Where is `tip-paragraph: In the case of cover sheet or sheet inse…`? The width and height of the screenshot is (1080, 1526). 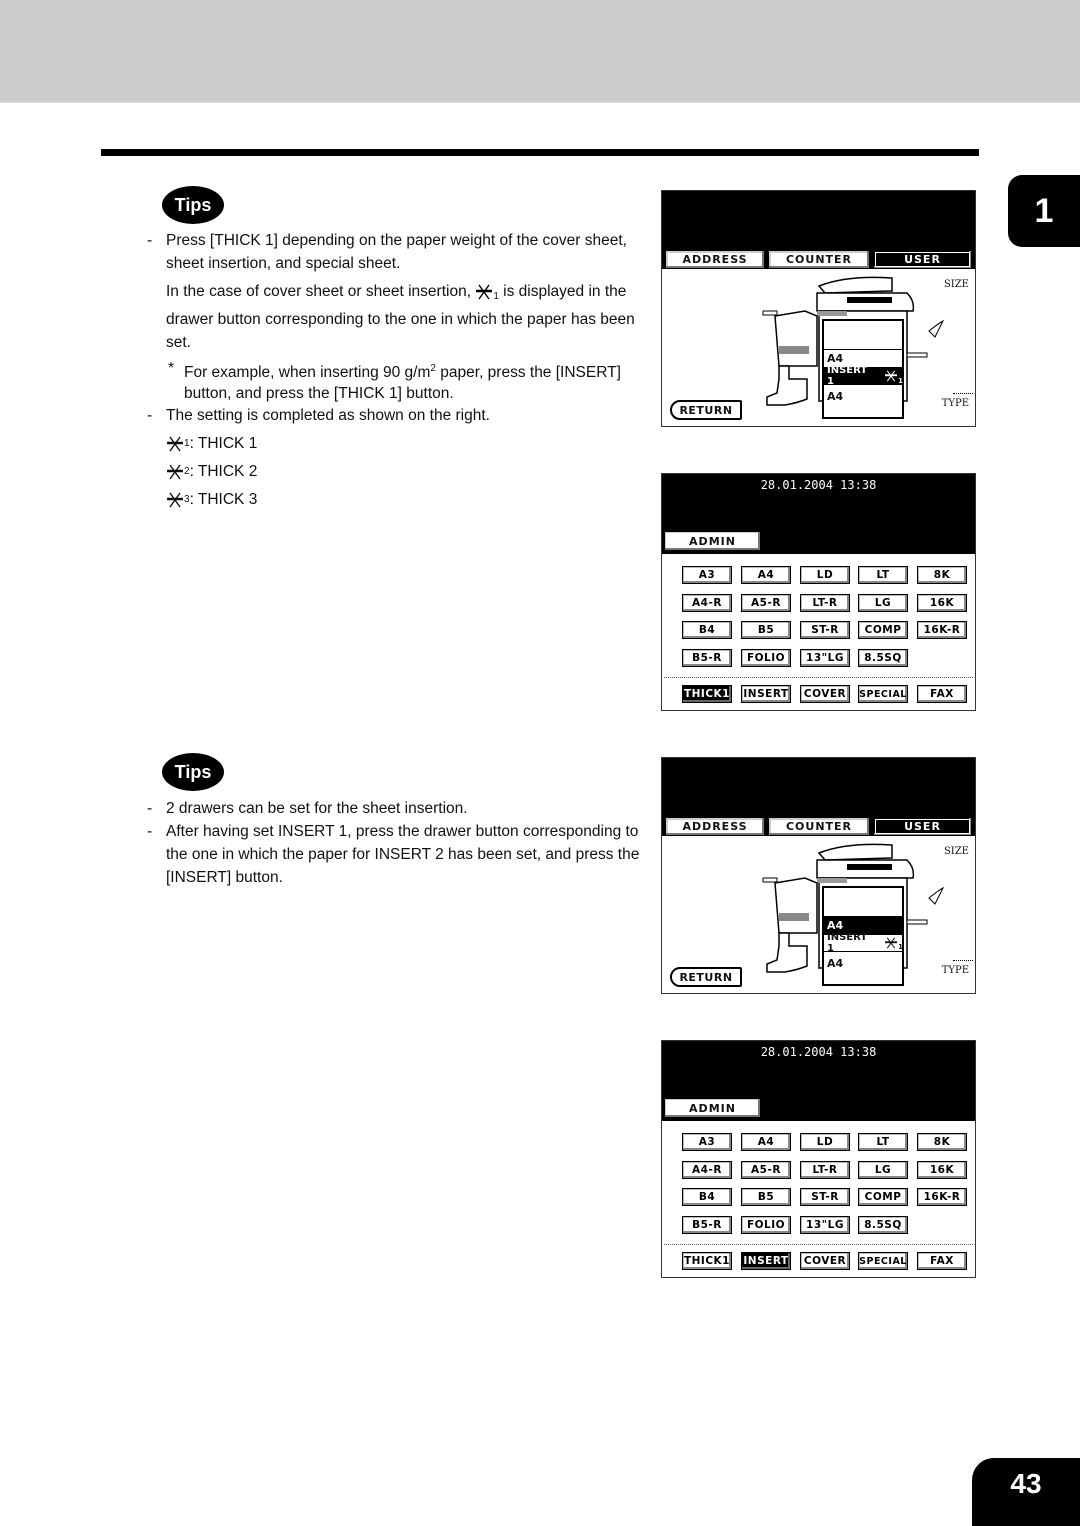
tip-paragraph: In the case of cover sheet or sheet inse… is located at coordinates (400, 317).